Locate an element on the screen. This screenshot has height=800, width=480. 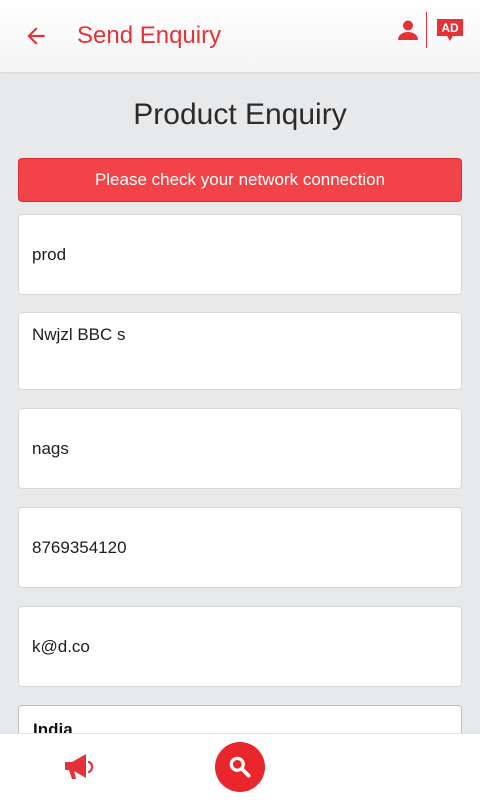
name-field-value: nags is located at coordinates (50, 448).